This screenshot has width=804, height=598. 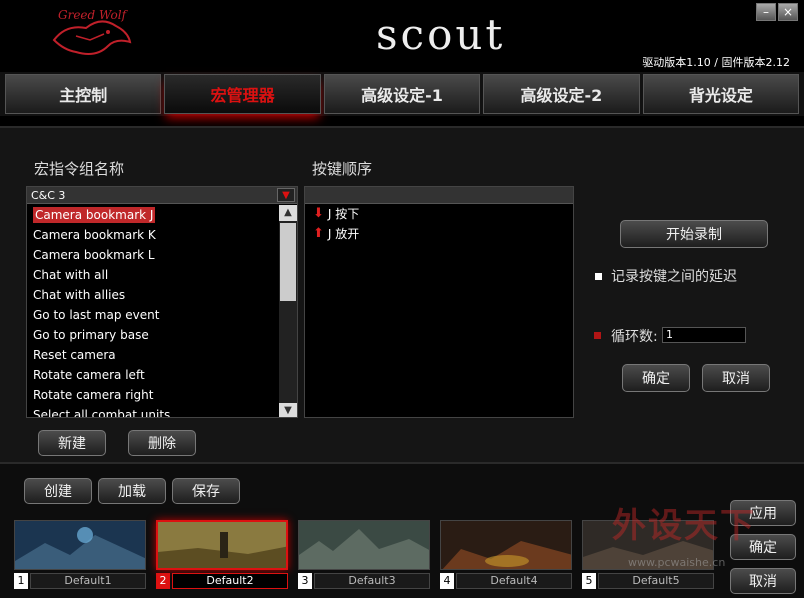 What do you see at coordinates (21, 581) in the screenshot?
I see `profile-number: 1` at bounding box center [21, 581].